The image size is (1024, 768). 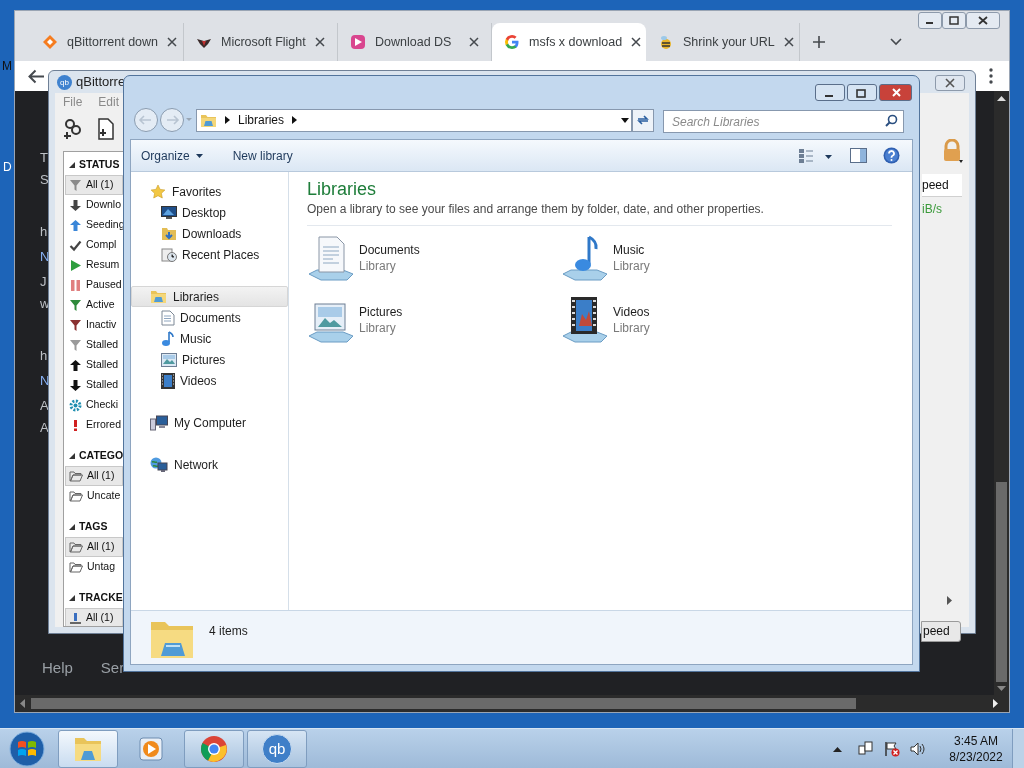 What do you see at coordinates (27, 748) in the screenshot?
I see `start-button` at bounding box center [27, 748].